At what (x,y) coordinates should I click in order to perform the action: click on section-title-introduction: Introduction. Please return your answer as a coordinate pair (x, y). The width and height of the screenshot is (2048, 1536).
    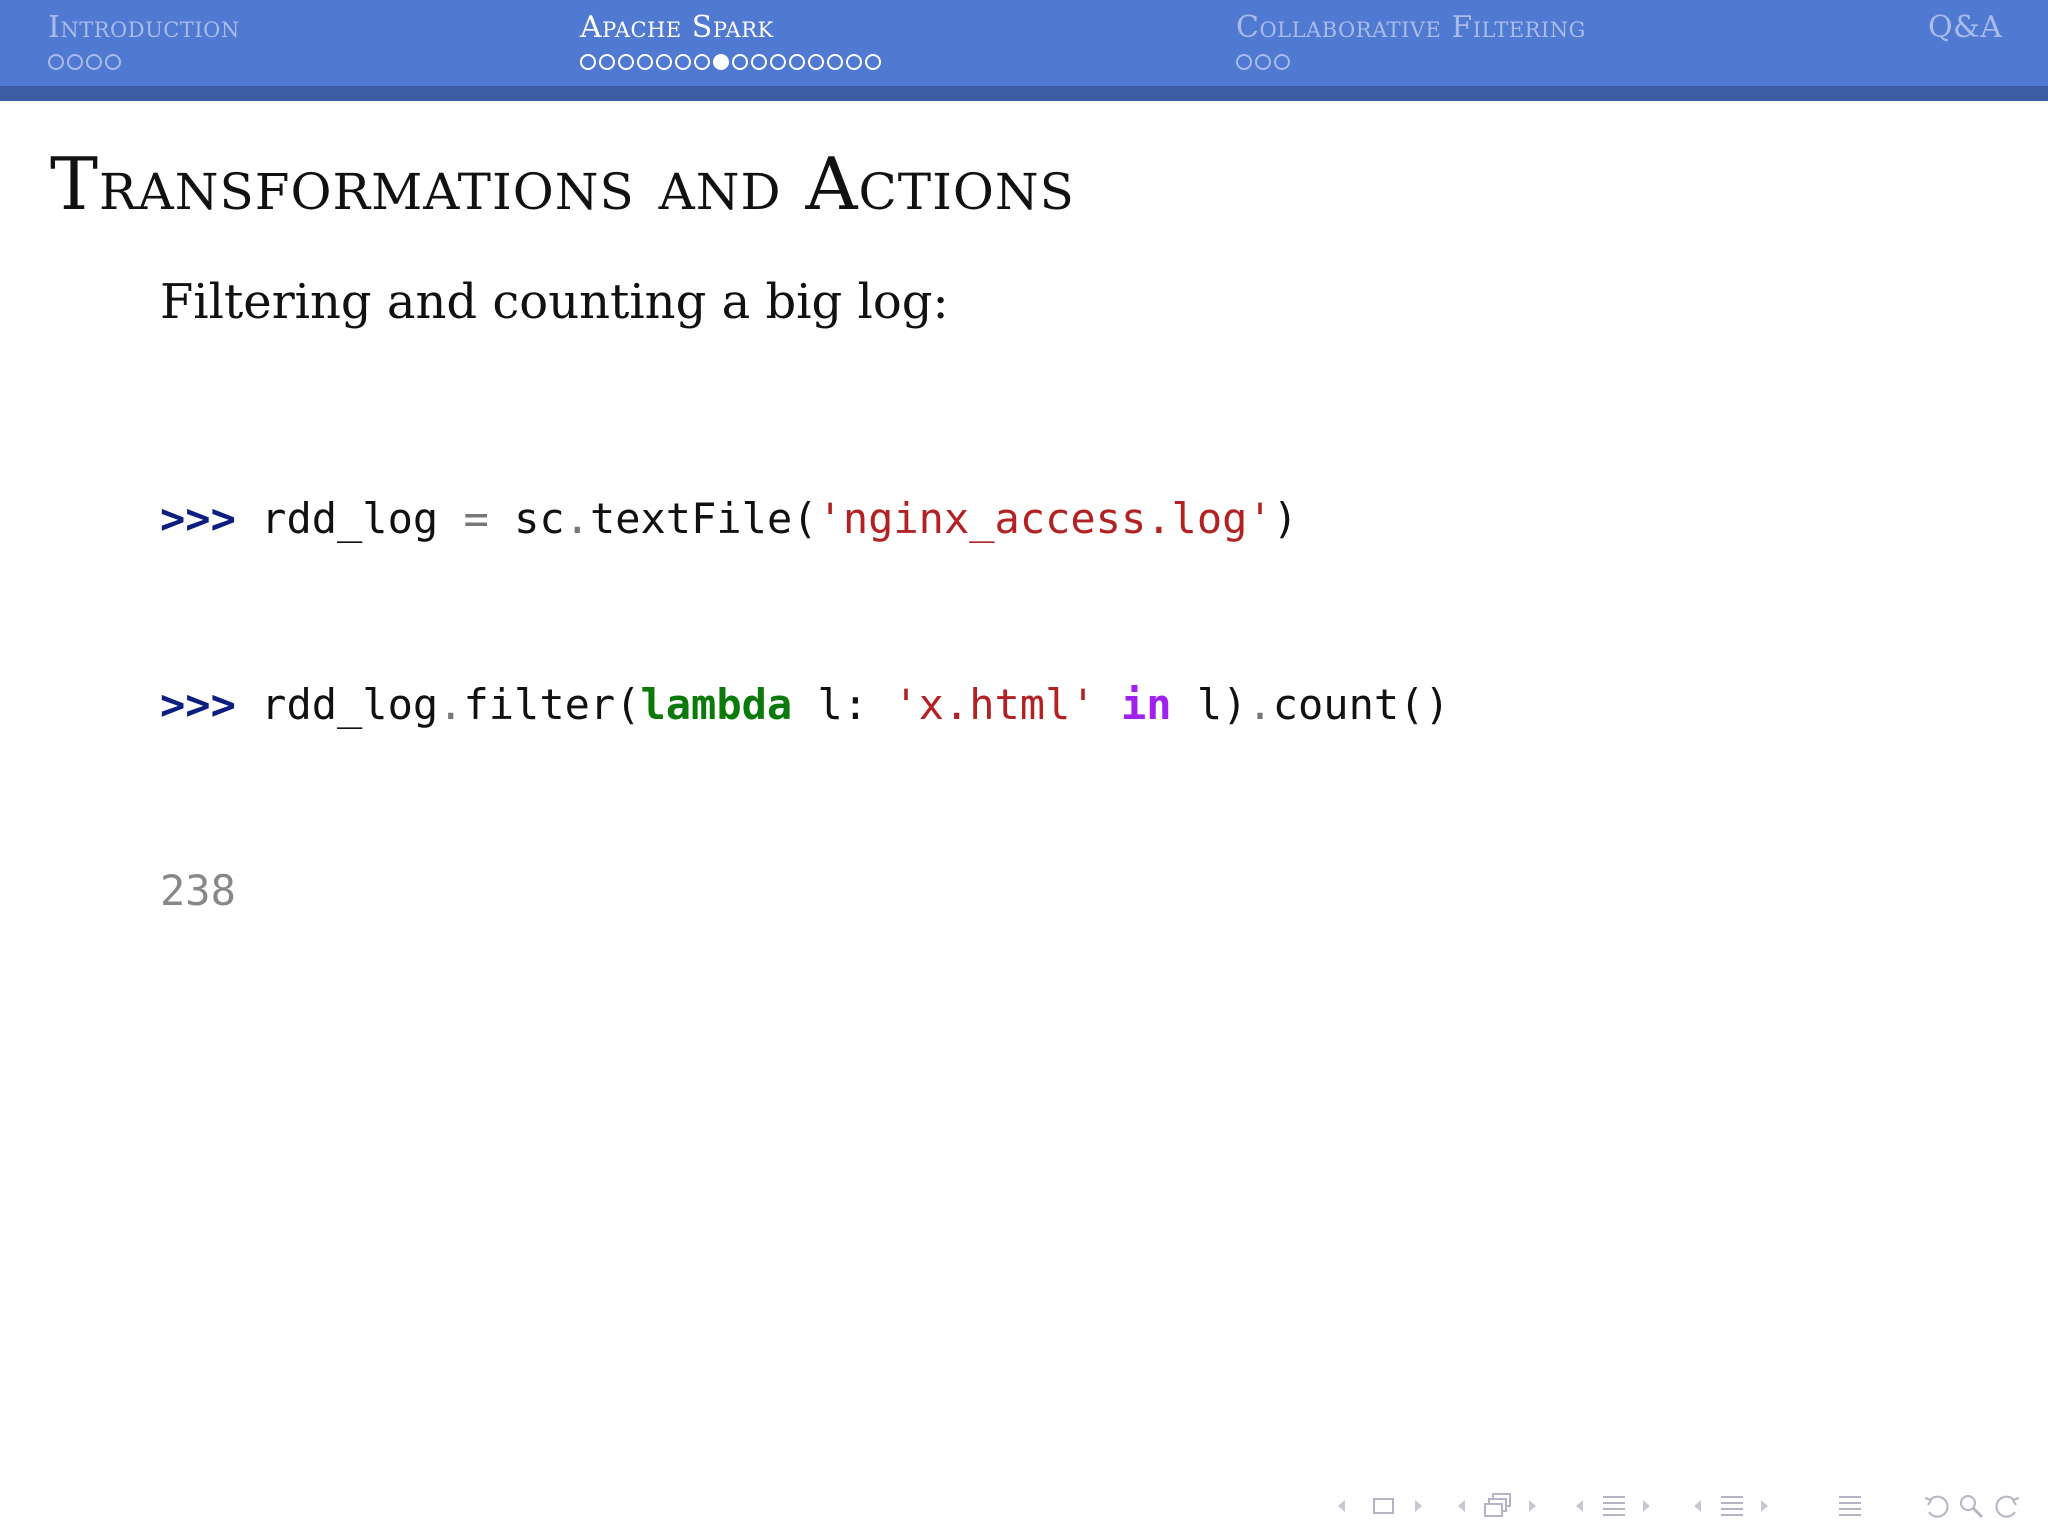
    Looking at the image, I should click on (144, 28).